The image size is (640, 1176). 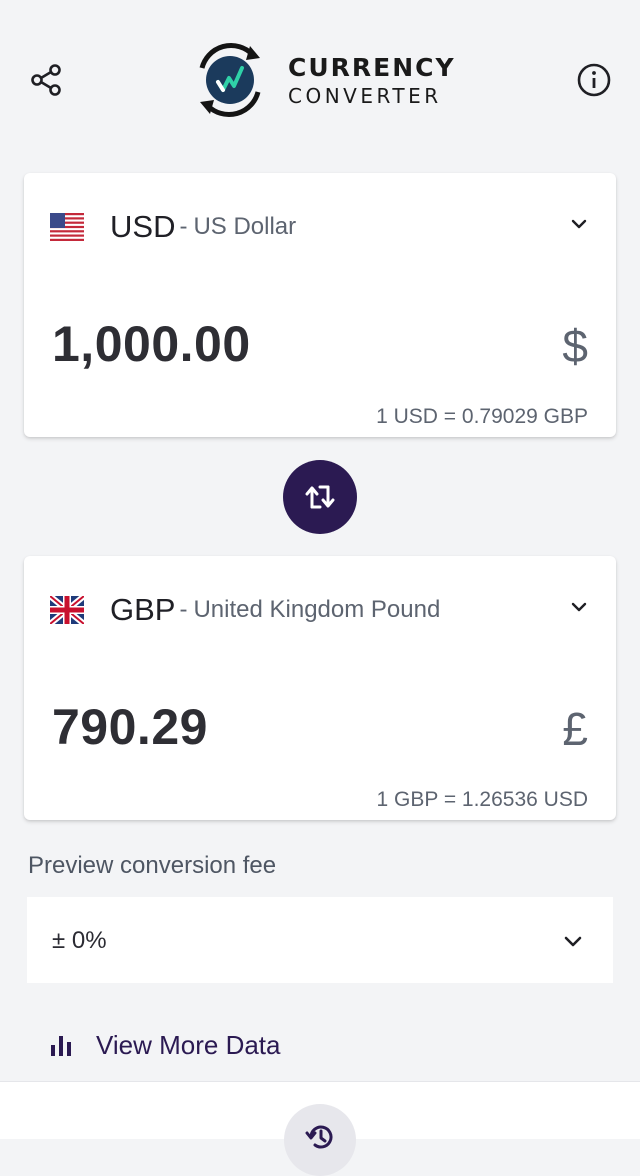 I want to click on uk-flag-icon, so click(x=67, y=610).